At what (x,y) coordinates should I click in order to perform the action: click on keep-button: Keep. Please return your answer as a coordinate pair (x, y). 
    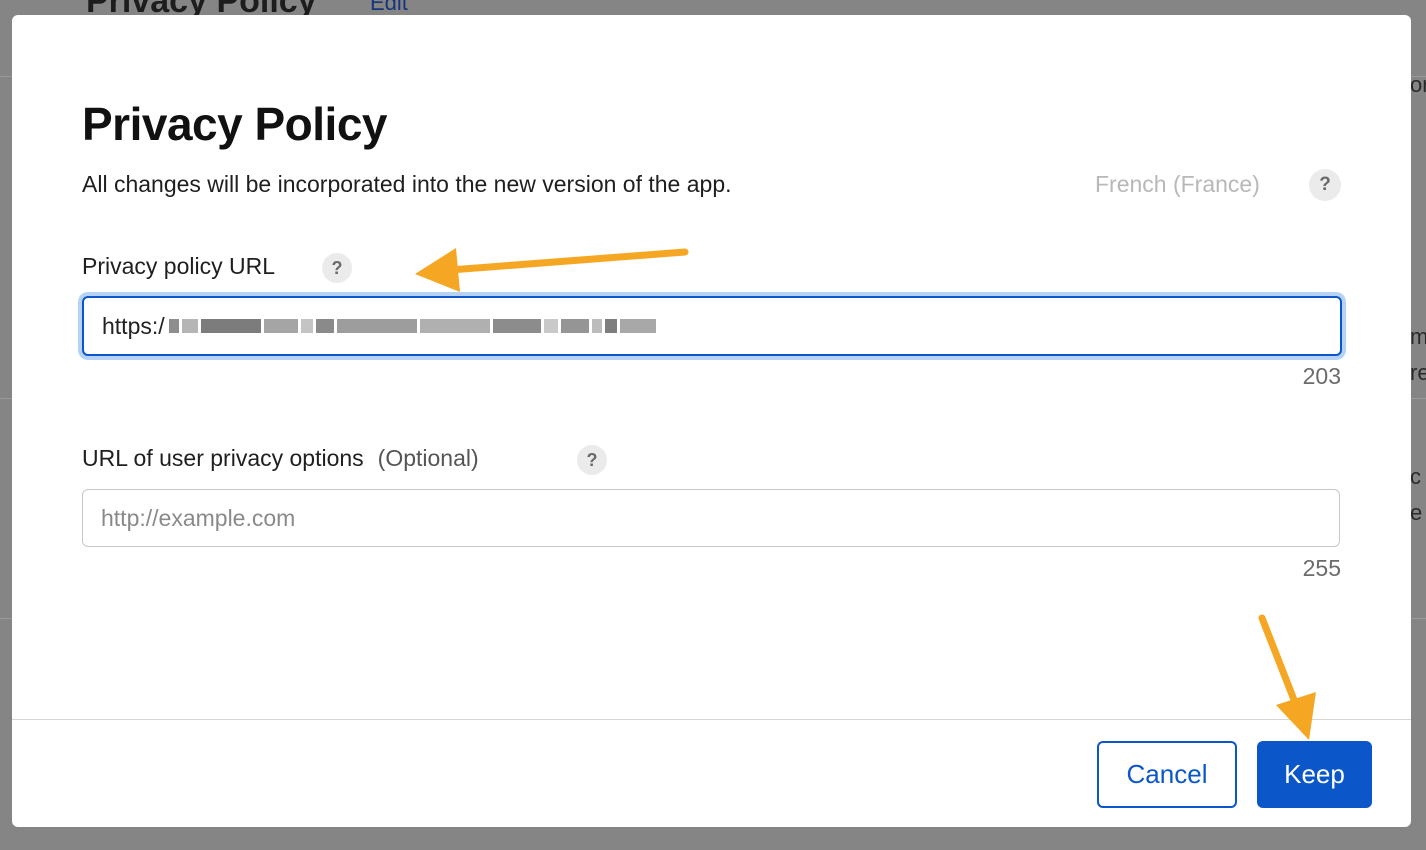
    Looking at the image, I should click on (1314, 774).